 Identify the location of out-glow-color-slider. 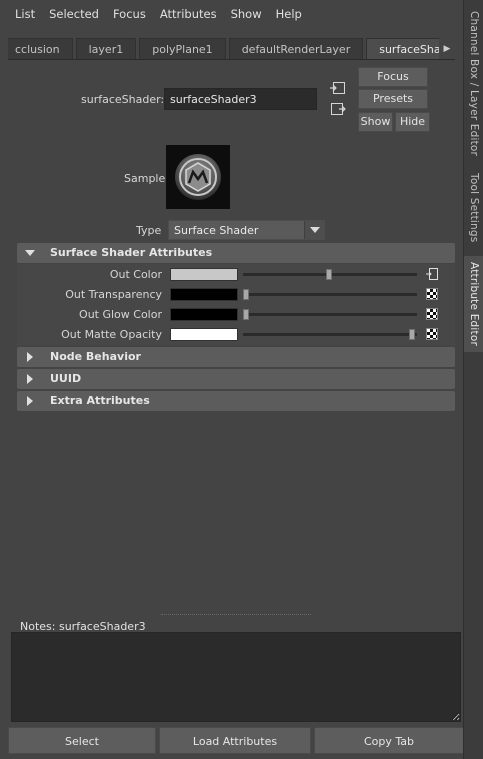
(330, 314).